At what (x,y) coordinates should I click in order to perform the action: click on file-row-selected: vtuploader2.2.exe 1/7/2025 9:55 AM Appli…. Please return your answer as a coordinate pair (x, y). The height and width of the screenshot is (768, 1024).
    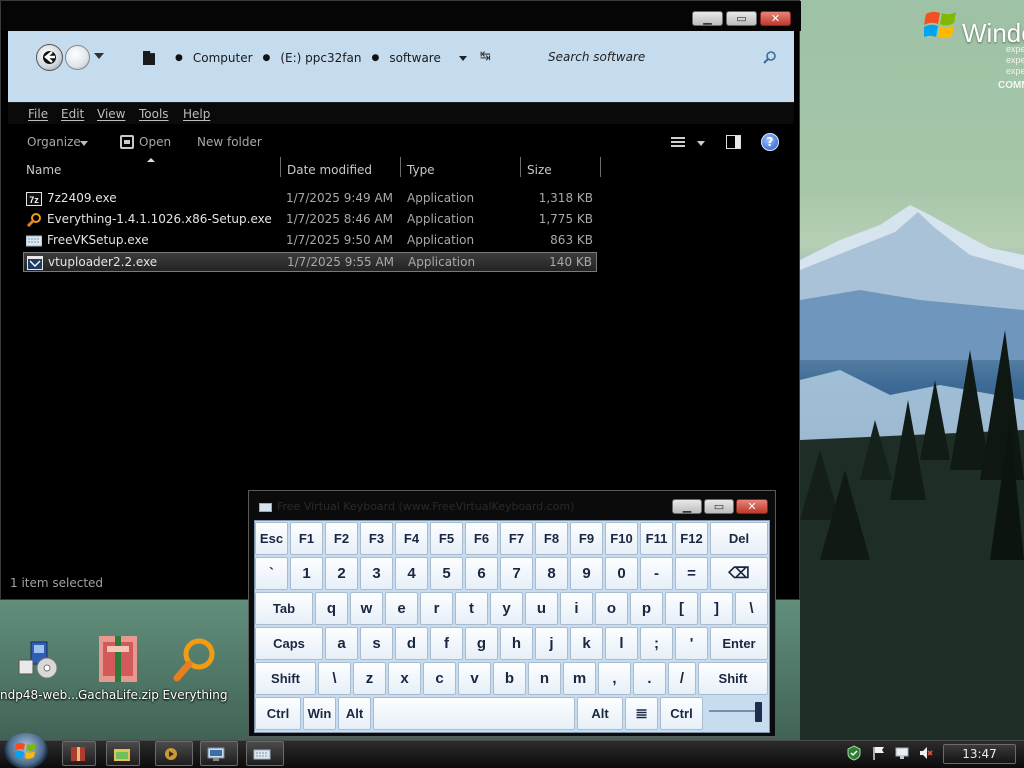
    Looking at the image, I should click on (310, 262).